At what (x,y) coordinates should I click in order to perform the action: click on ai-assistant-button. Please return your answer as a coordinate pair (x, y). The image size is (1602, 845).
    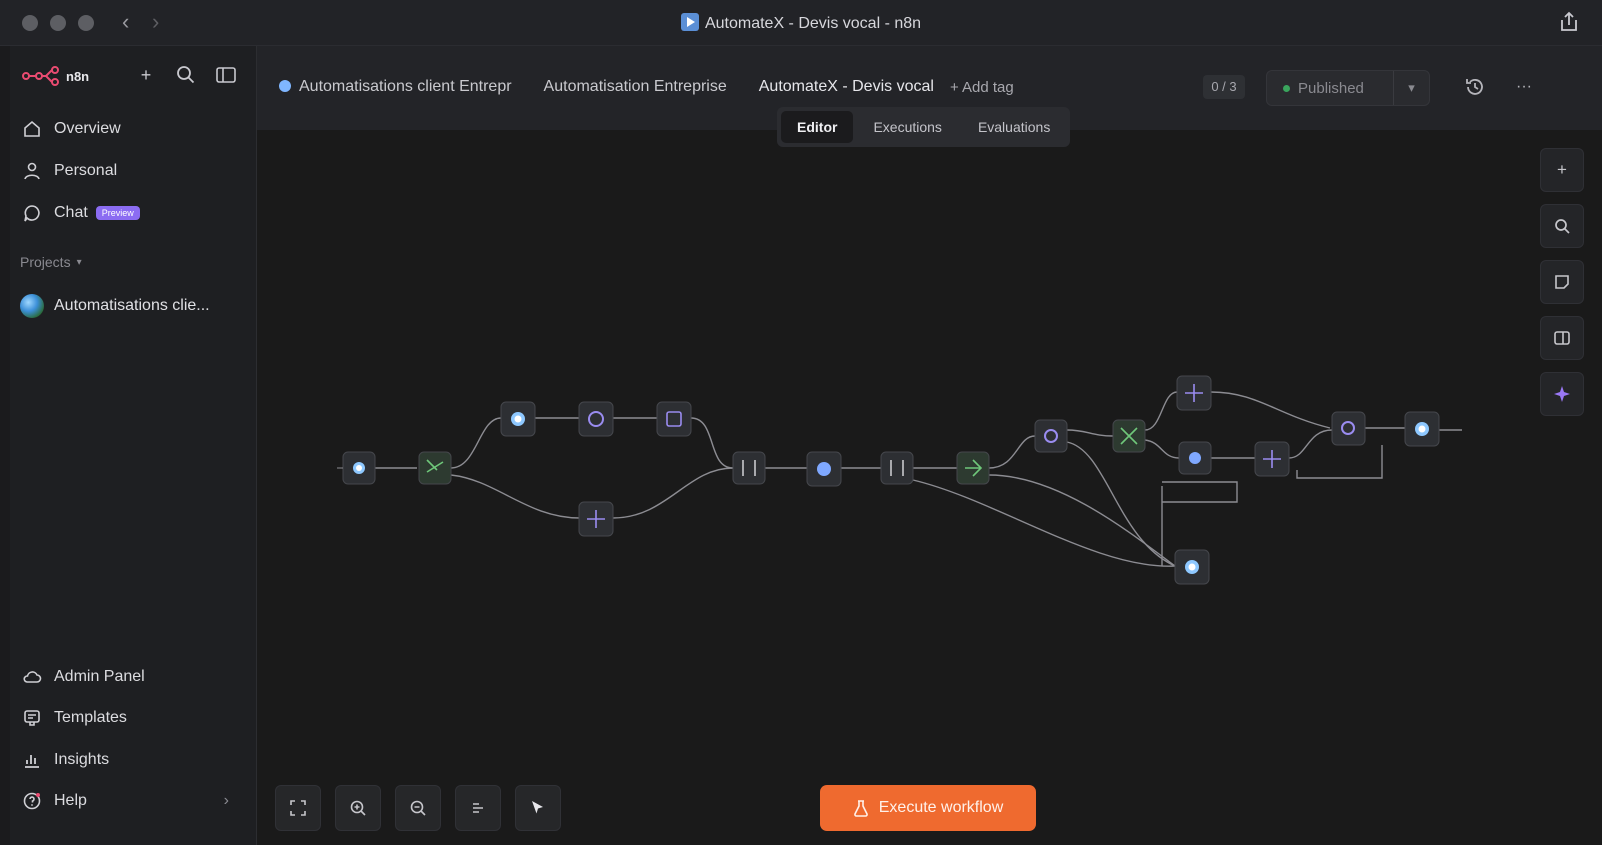
    Looking at the image, I should click on (1562, 394).